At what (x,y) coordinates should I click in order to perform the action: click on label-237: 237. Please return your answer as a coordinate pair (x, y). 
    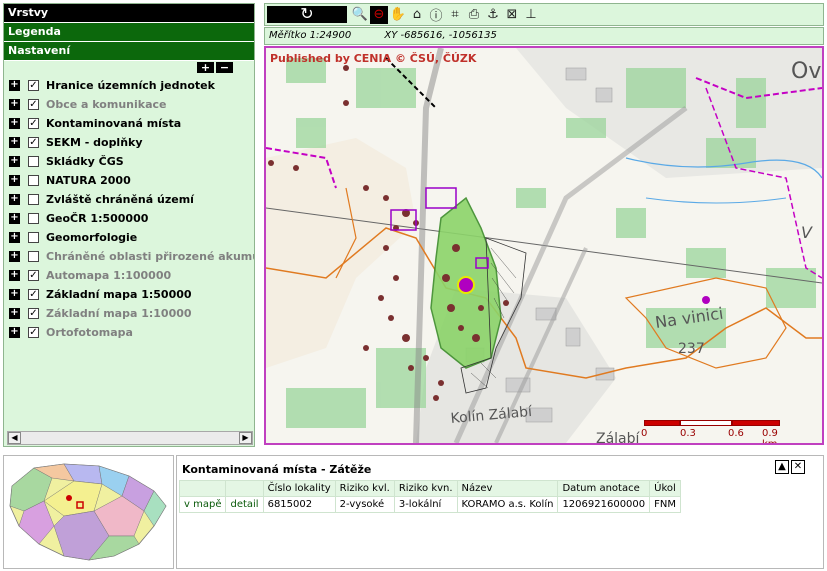
    Looking at the image, I should click on (691, 349).